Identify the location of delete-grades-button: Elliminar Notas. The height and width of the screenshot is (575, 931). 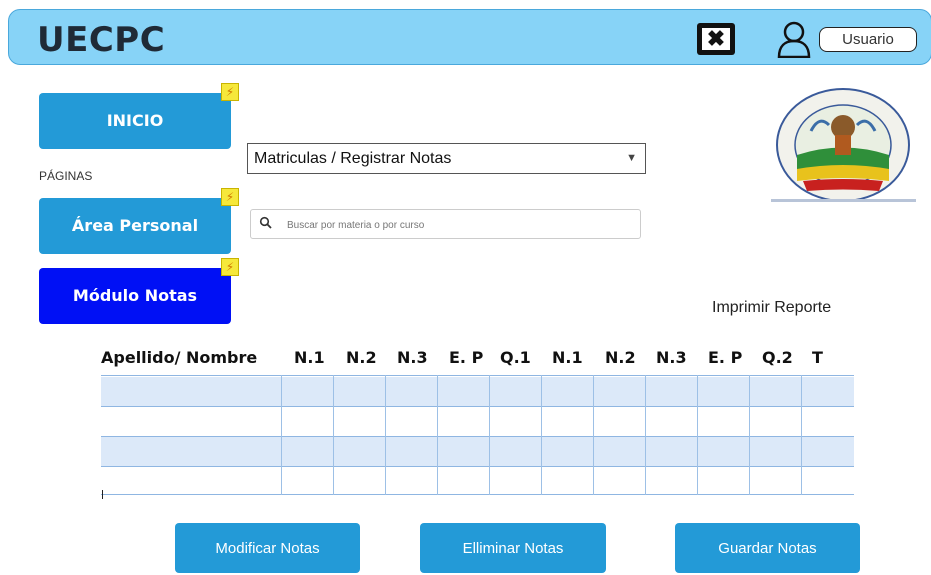
(513, 548).